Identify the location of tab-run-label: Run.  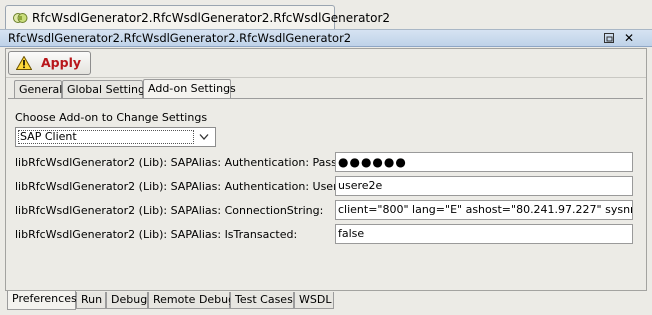
(92, 299).